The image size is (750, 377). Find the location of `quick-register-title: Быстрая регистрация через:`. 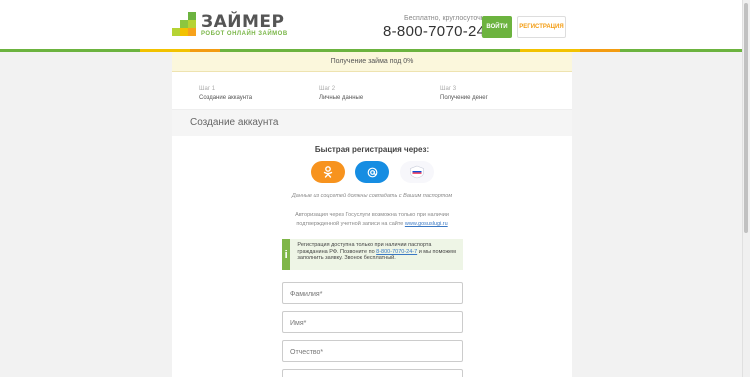

quick-register-title: Быстрая регистрация через: is located at coordinates (372, 149).